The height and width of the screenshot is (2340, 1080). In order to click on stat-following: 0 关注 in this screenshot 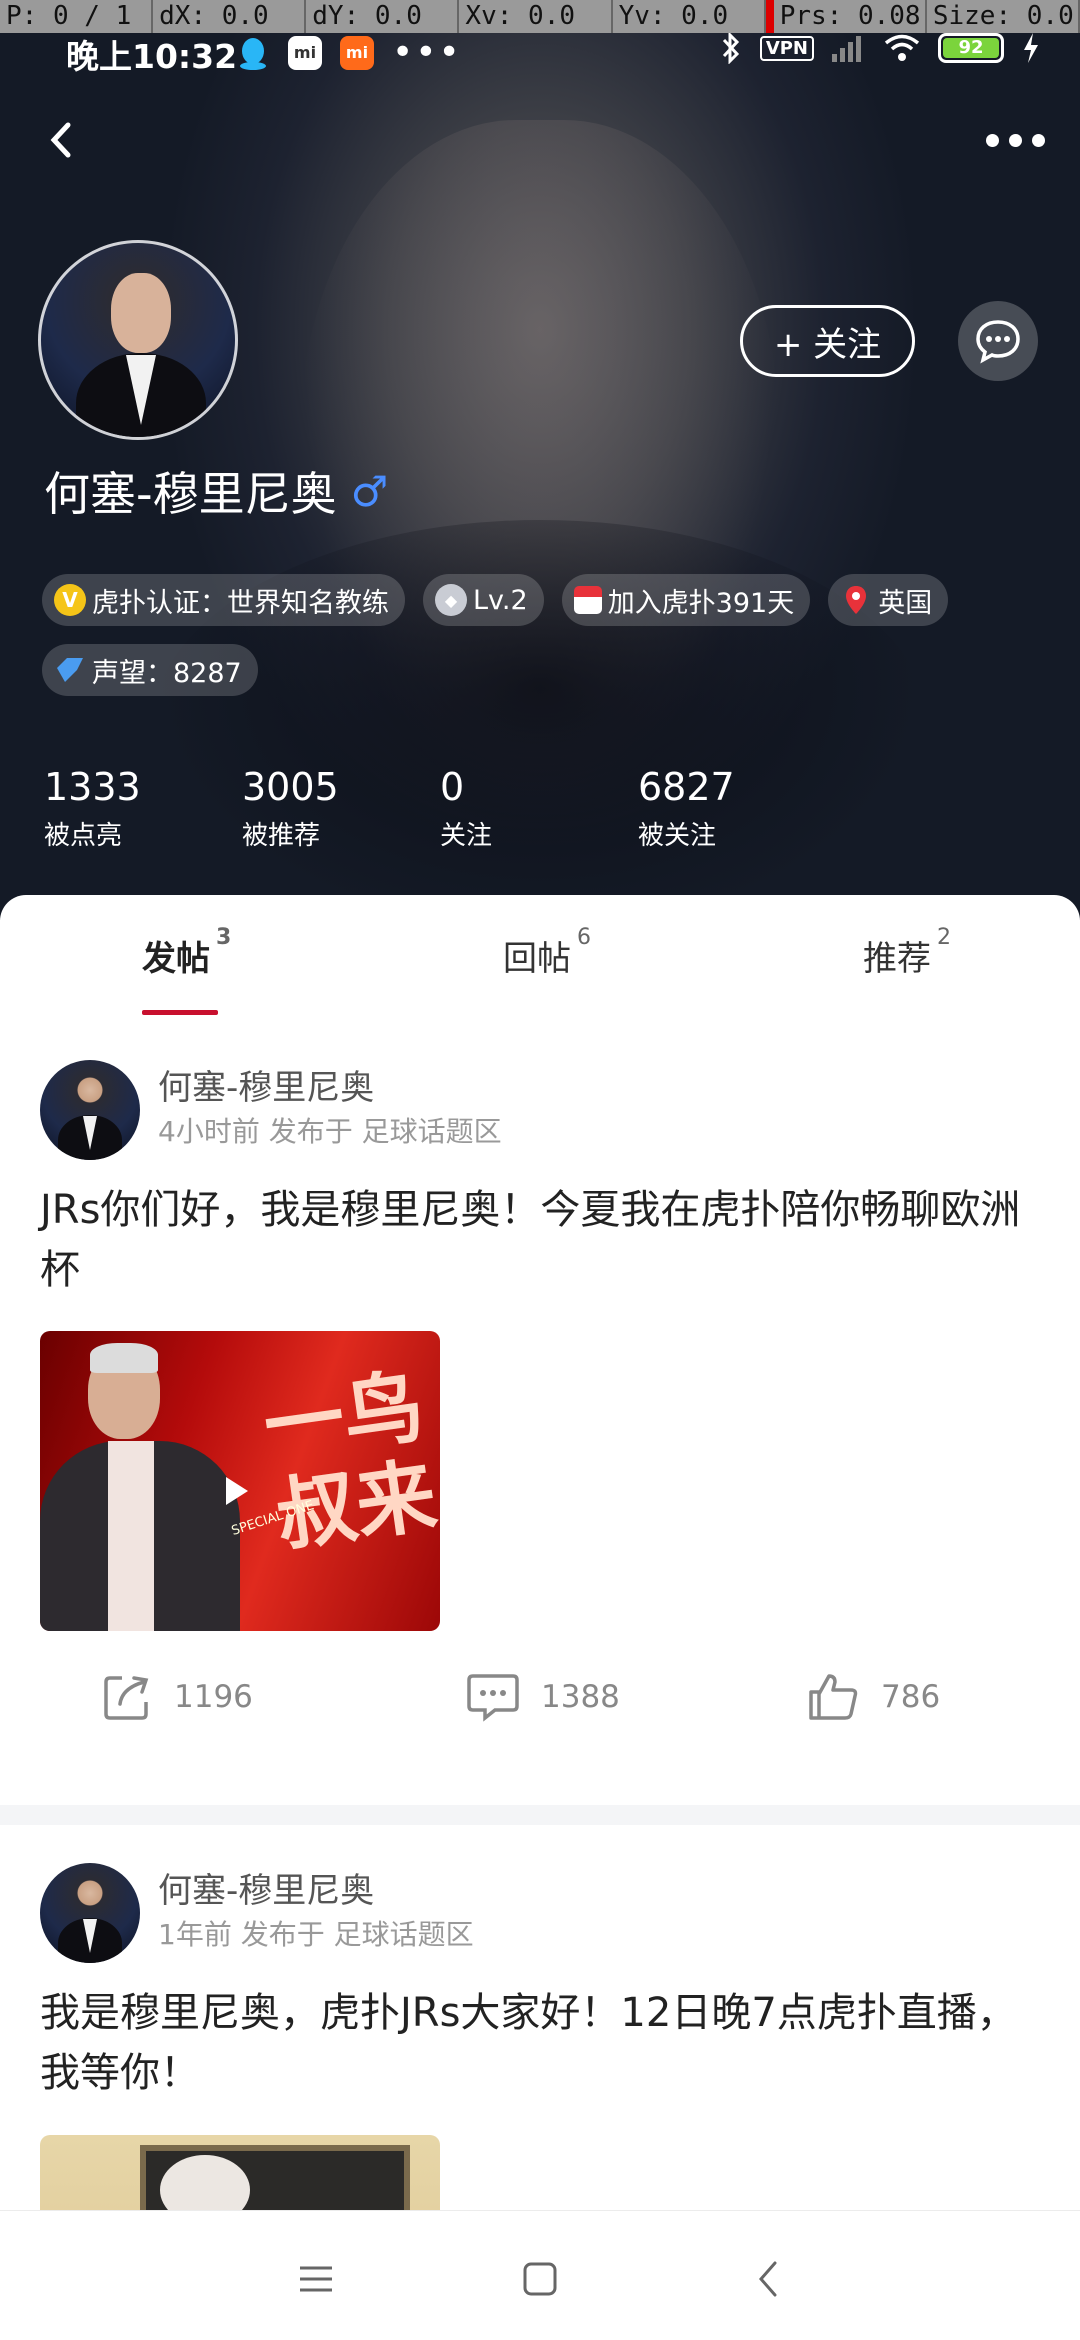, I will do `click(539, 808)`.